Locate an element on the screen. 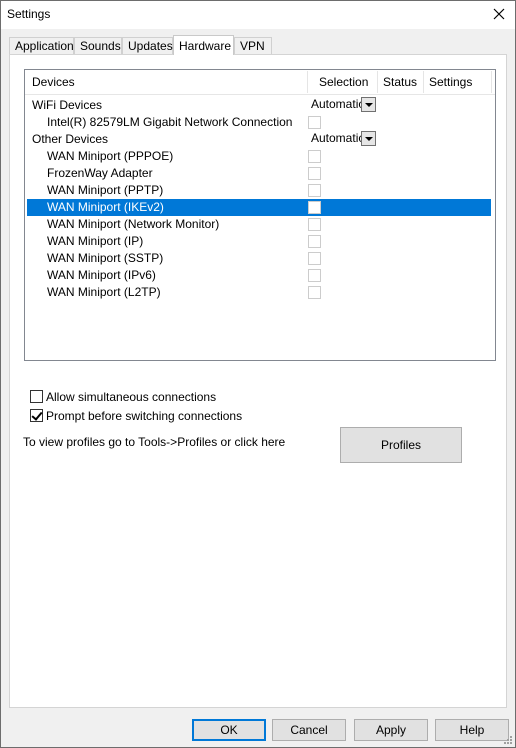 The height and width of the screenshot is (748, 516). device-label: WAN Miniport (IKEv2) is located at coordinates (105, 207).